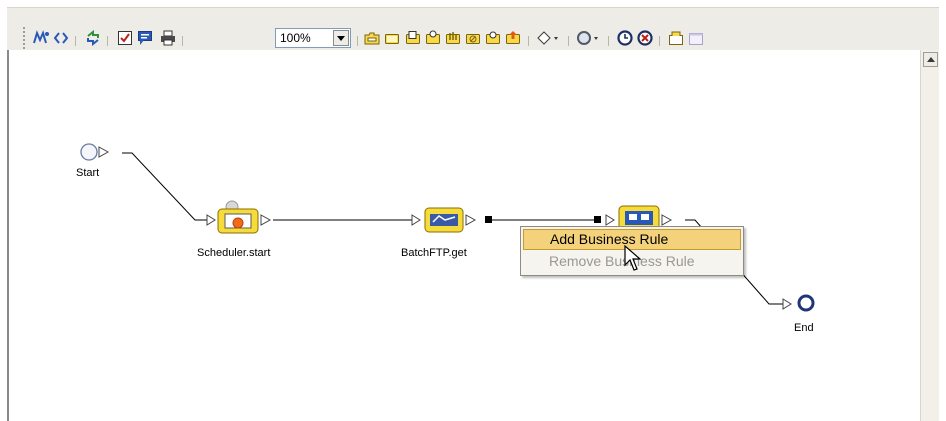  What do you see at coordinates (239, 217) in the screenshot?
I see `scheduler-start-node` at bounding box center [239, 217].